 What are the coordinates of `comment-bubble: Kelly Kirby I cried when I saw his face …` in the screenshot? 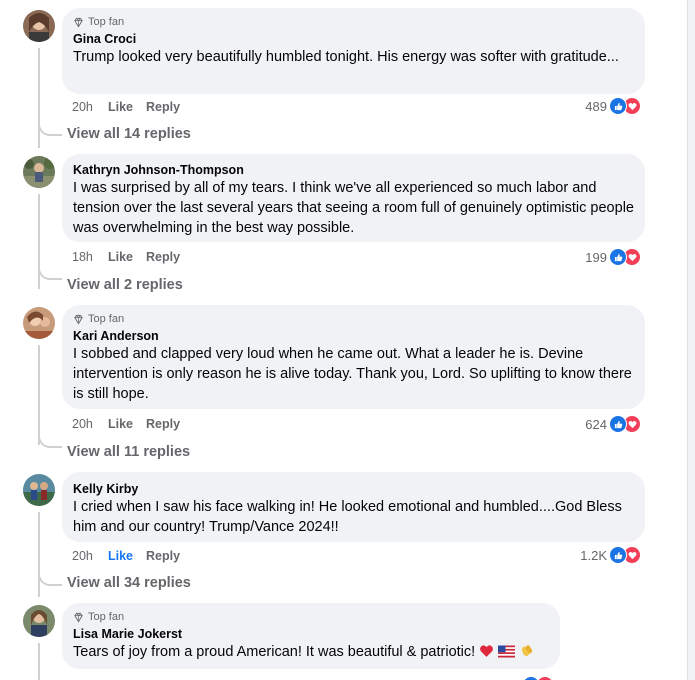 It's located at (353, 507).